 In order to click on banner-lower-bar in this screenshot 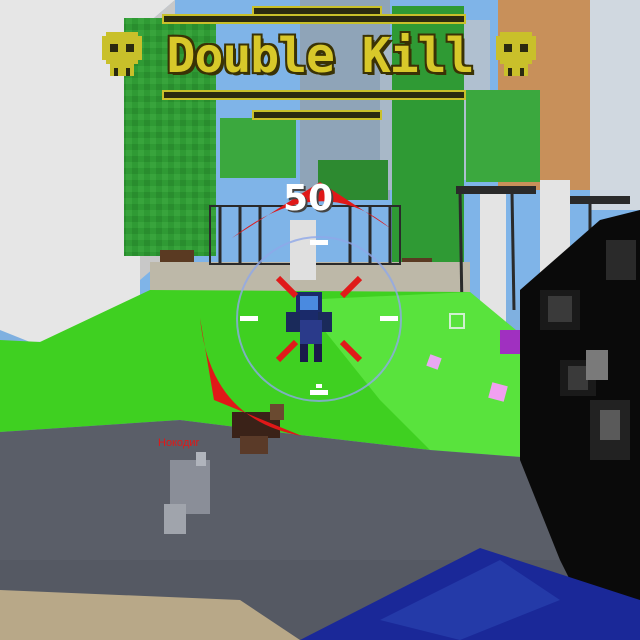, I will do `click(314, 95)`.